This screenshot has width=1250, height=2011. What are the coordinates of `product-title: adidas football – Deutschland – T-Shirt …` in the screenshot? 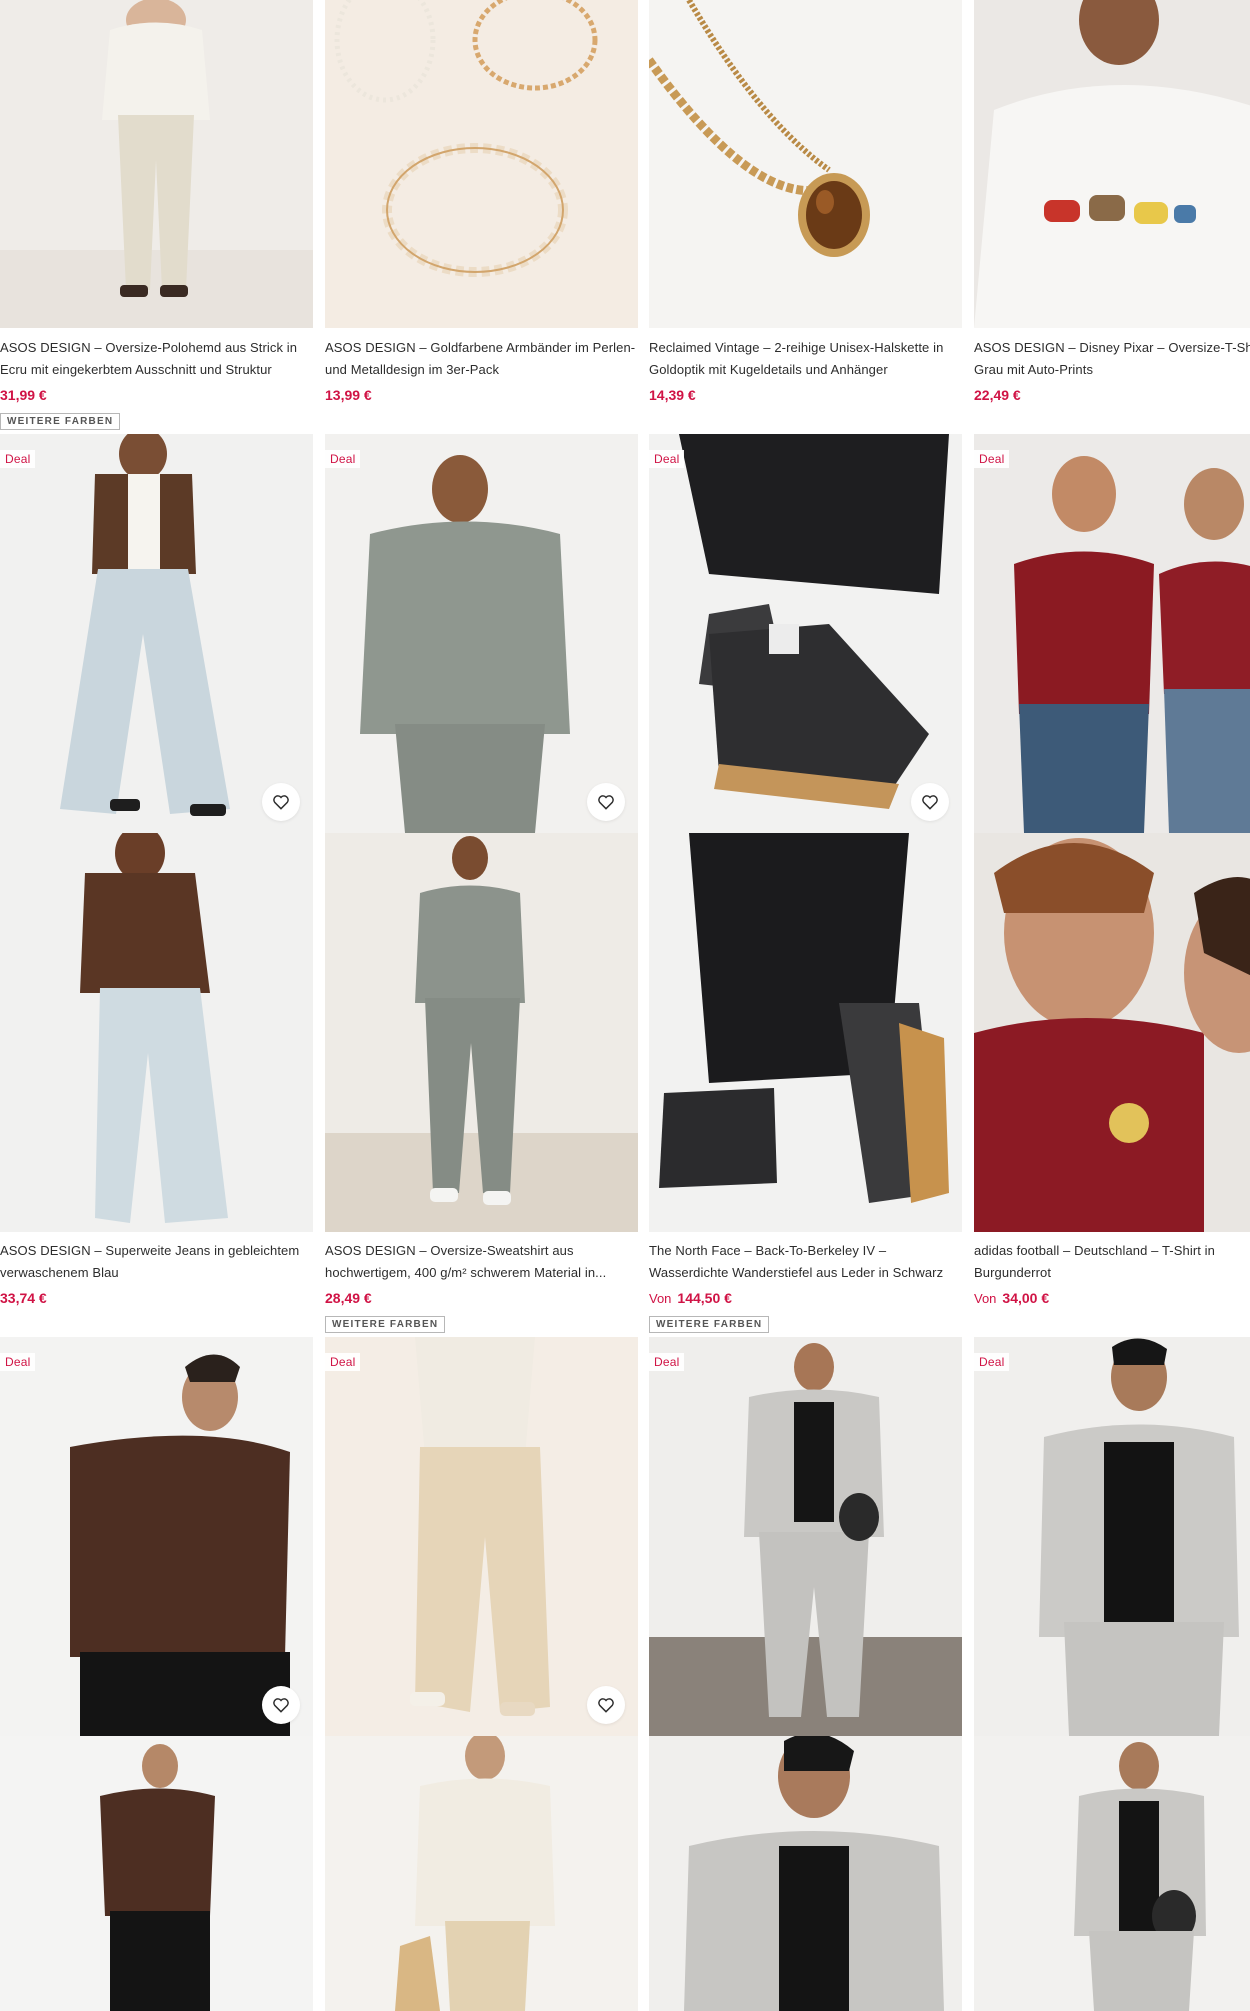 It's located at (1112, 1262).